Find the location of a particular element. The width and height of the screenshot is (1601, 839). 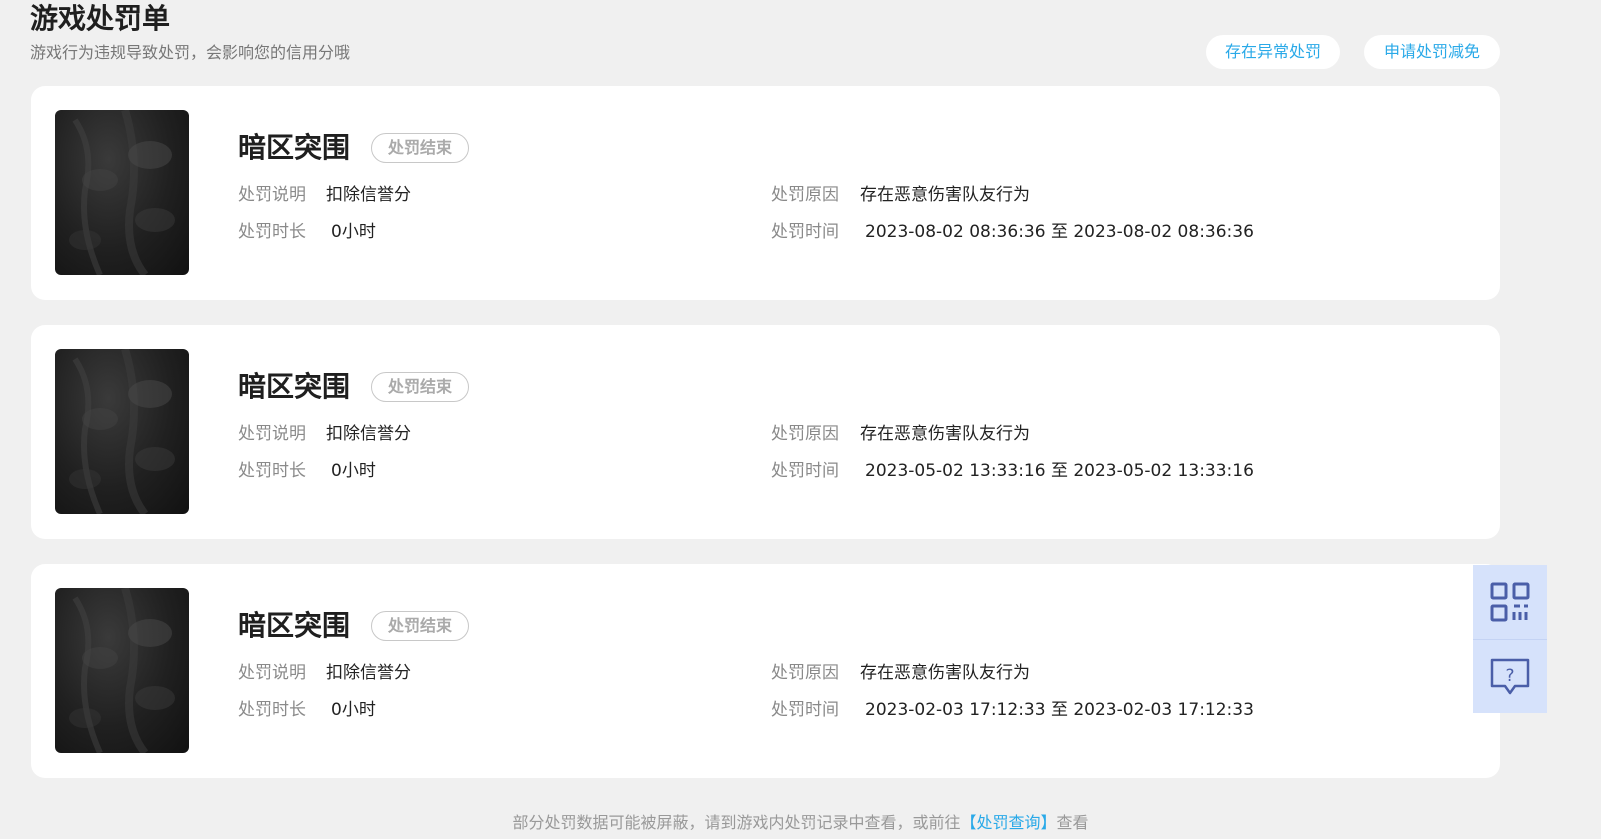

qr-code-icon is located at coordinates (1510, 602).